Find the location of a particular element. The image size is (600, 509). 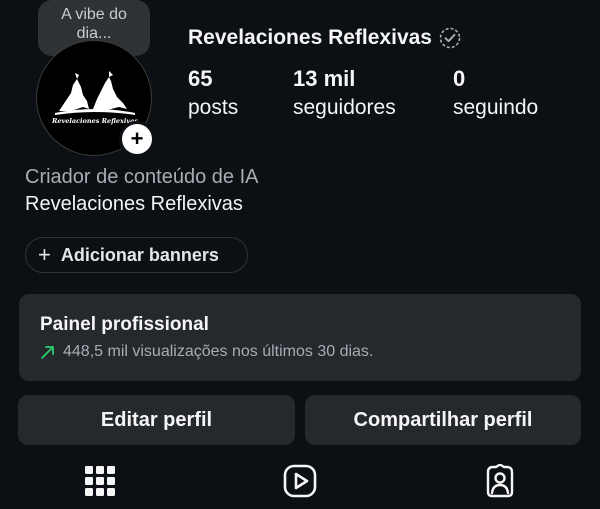

add-story-button: + is located at coordinates (137, 139).